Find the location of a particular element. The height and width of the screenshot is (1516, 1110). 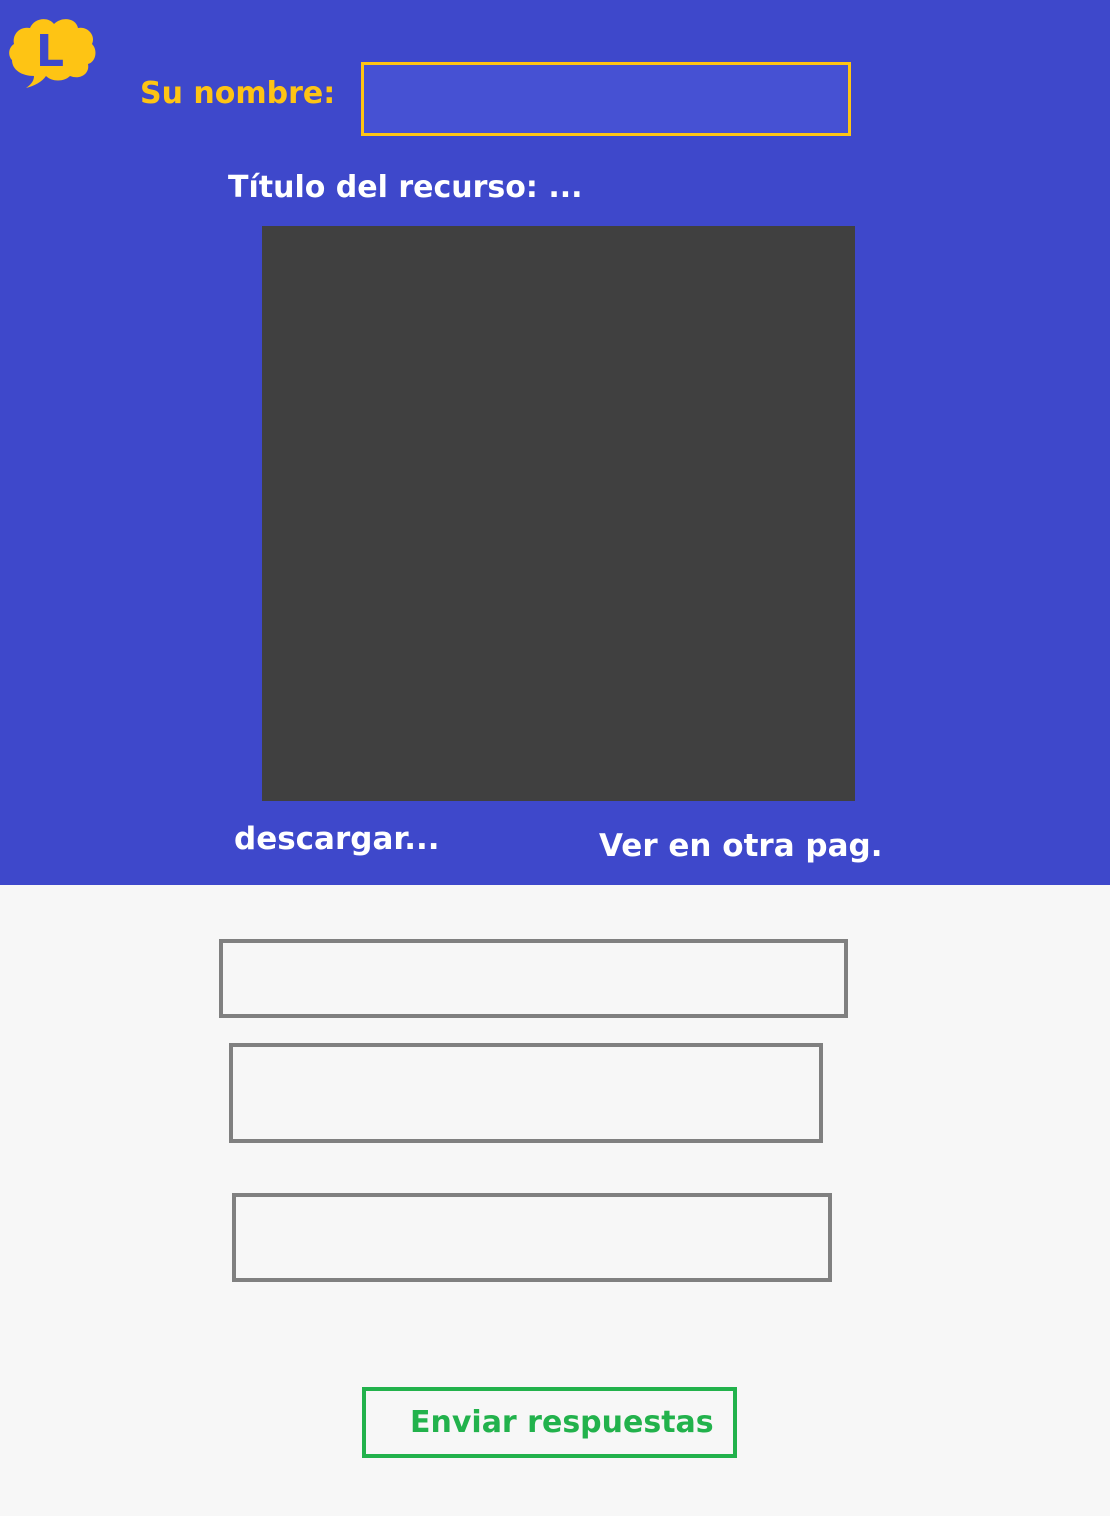

open-in-other-page-link: Ver en otra pag. is located at coordinates (740, 846).